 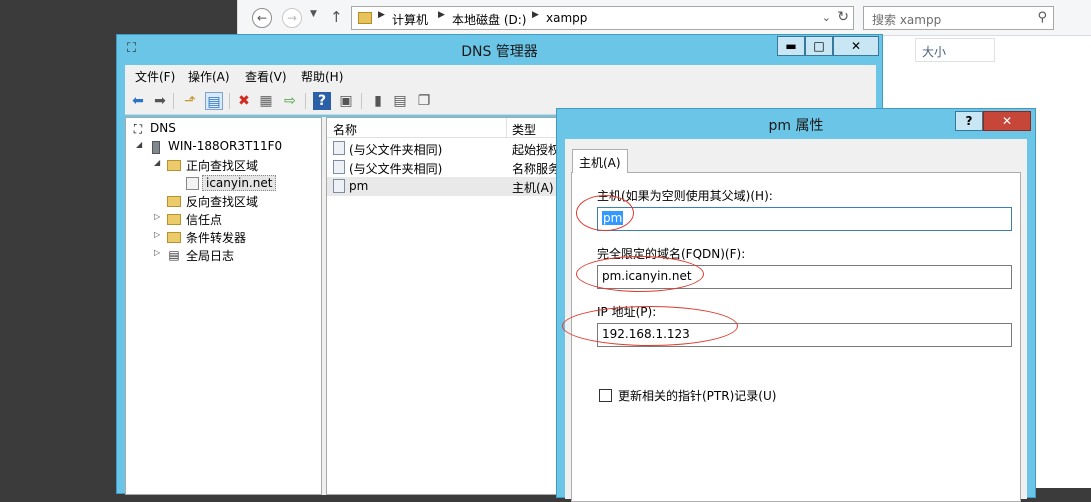 I want to click on tree-label: 反向查找区域, so click(x=222, y=202).